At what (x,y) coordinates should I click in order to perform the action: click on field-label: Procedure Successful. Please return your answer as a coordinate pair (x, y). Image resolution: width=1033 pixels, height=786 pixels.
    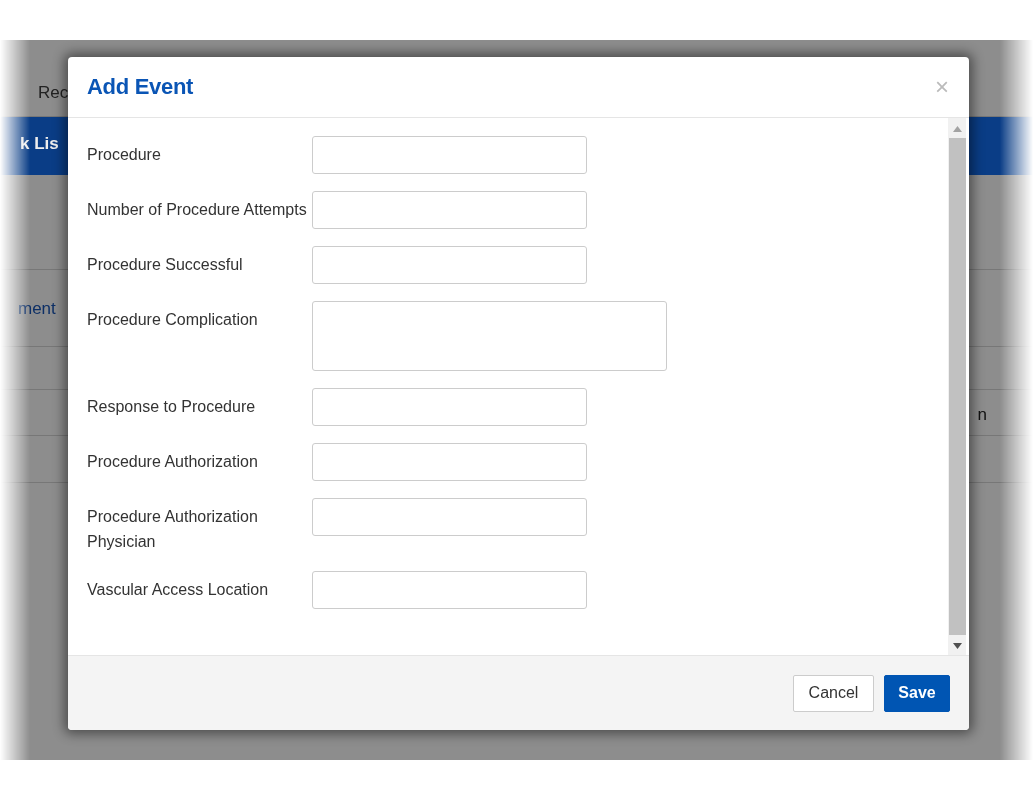
    Looking at the image, I should click on (165, 265).